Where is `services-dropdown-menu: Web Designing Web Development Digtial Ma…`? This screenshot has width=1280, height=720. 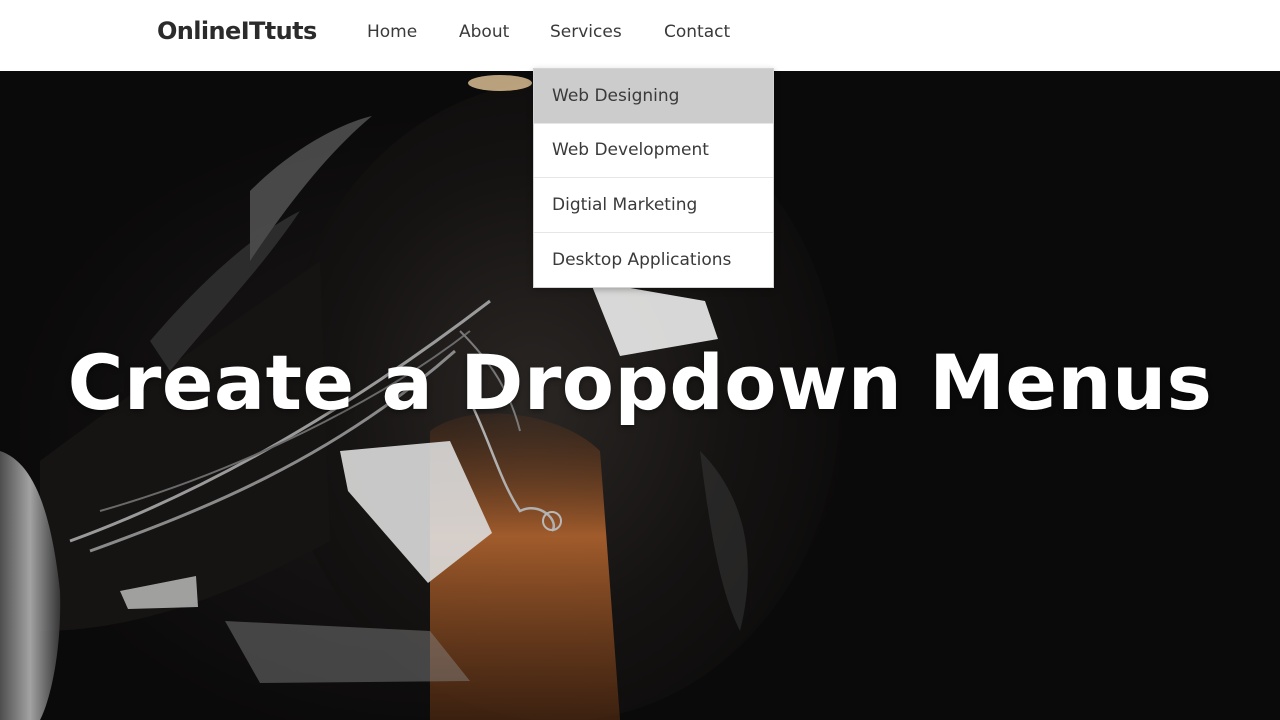
services-dropdown-menu: Web Designing Web Development Digtial Ma… is located at coordinates (653, 178).